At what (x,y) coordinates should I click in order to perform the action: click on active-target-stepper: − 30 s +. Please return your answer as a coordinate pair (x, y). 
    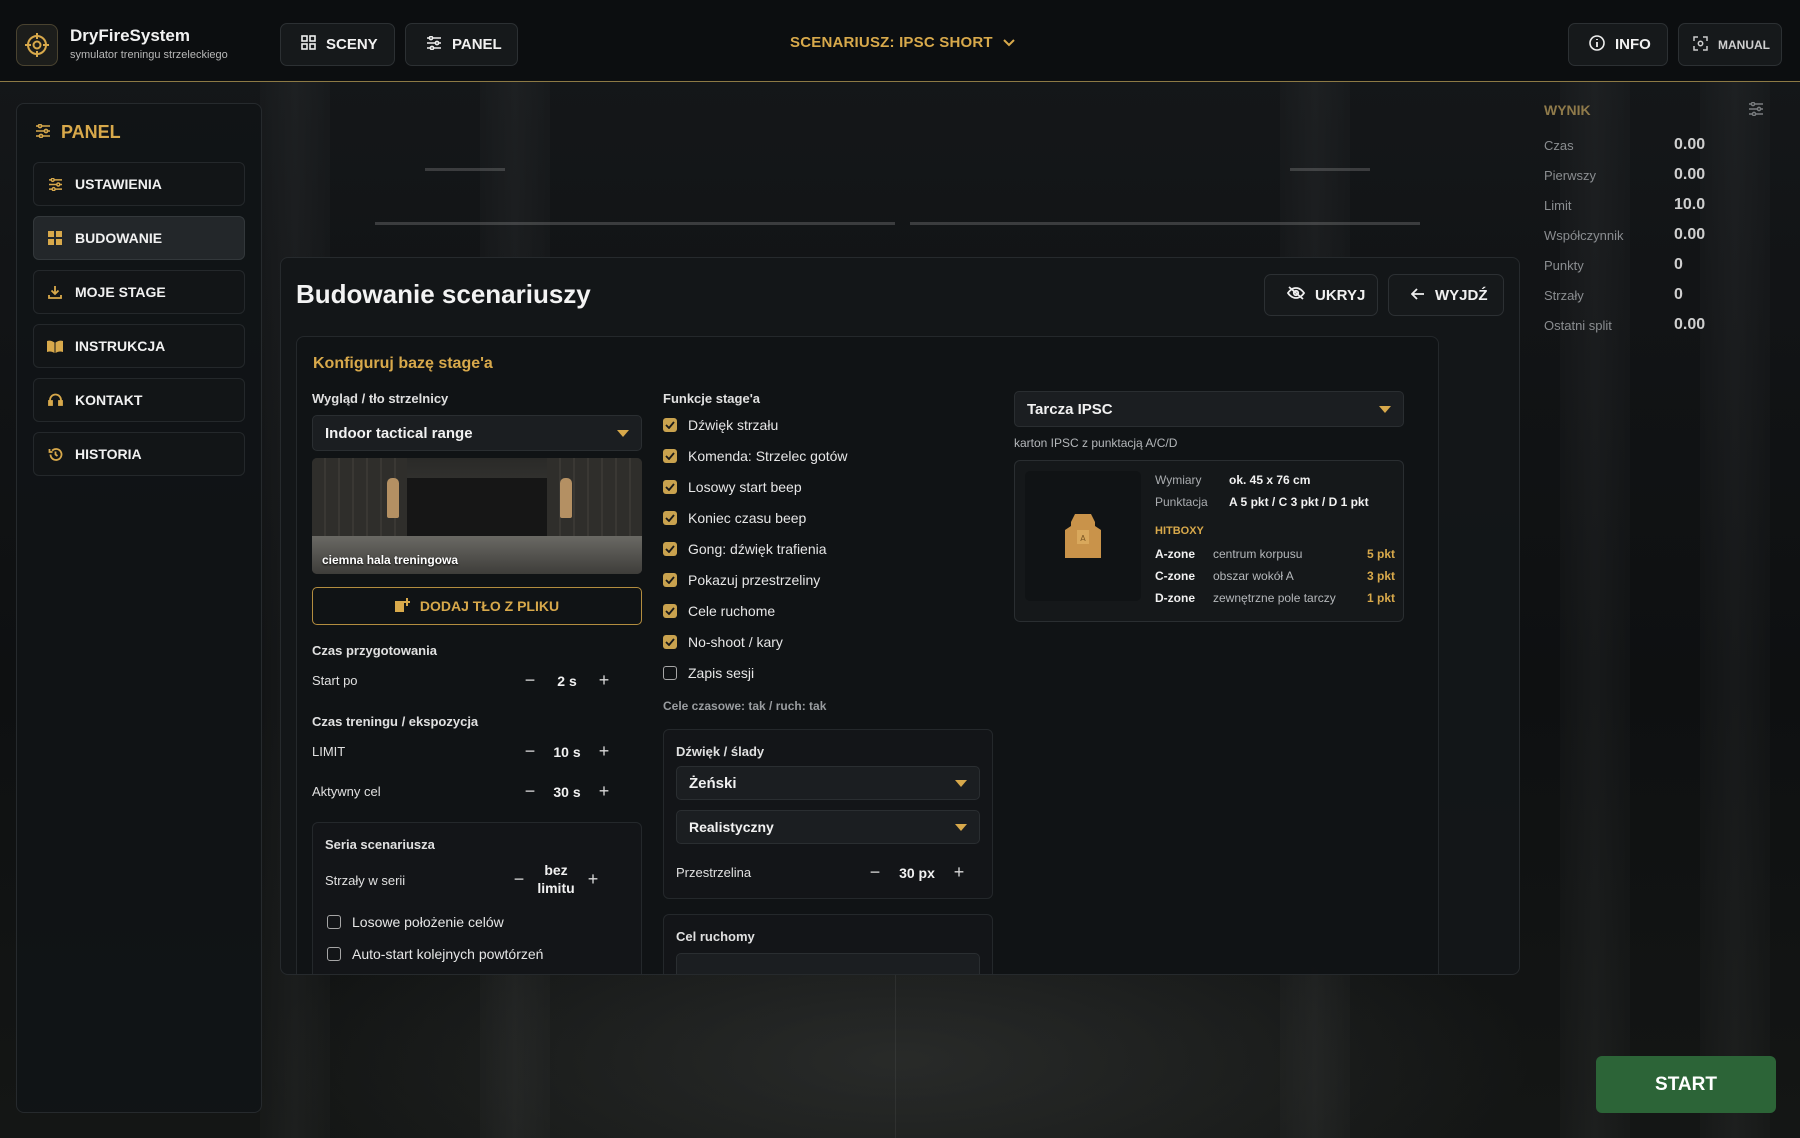
    Looking at the image, I should click on (567, 791).